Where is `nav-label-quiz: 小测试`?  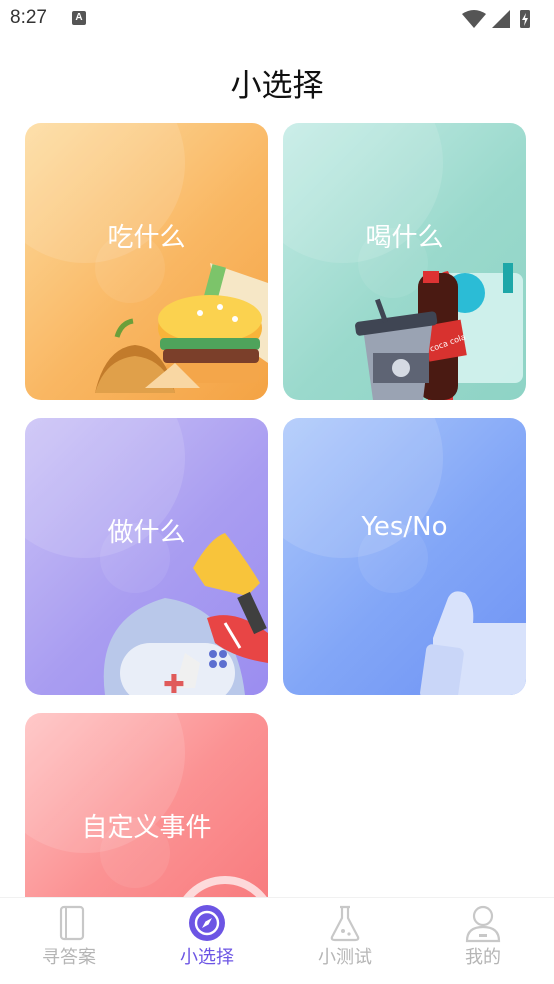 nav-label-quiz: 小测试 is located at coordinates (345, 957).